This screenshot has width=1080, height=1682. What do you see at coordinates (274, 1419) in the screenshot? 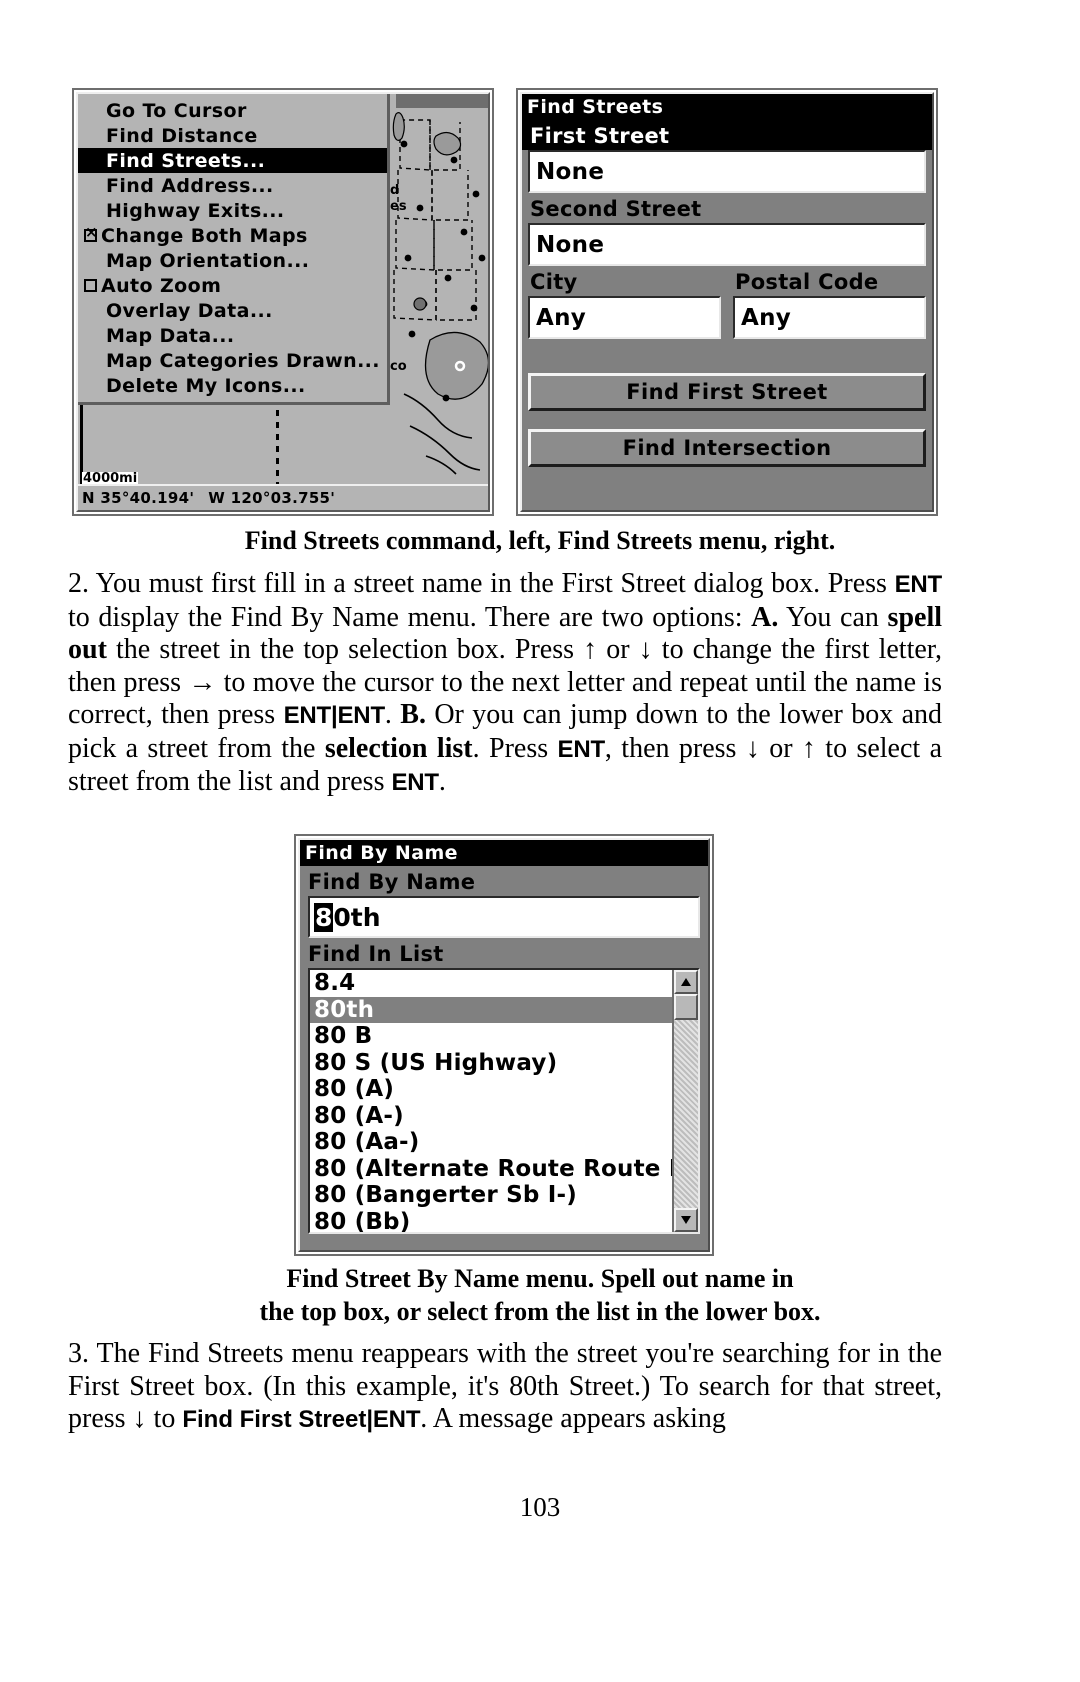
I see `para3-smallcaps-find-first-street: Find First Street` at bounding box center [274, 1419].